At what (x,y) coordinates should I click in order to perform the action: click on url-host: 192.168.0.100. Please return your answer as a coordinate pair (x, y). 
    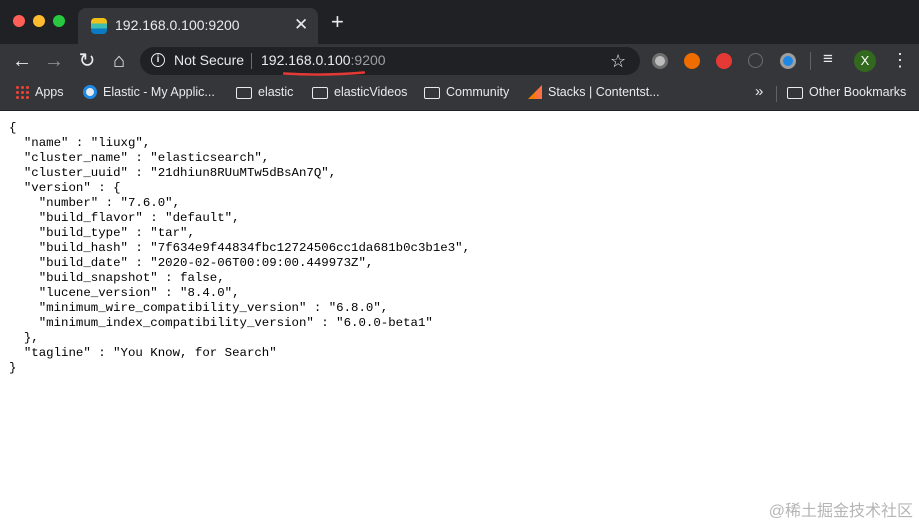
    Looking at the image, I should click on (306, 60).